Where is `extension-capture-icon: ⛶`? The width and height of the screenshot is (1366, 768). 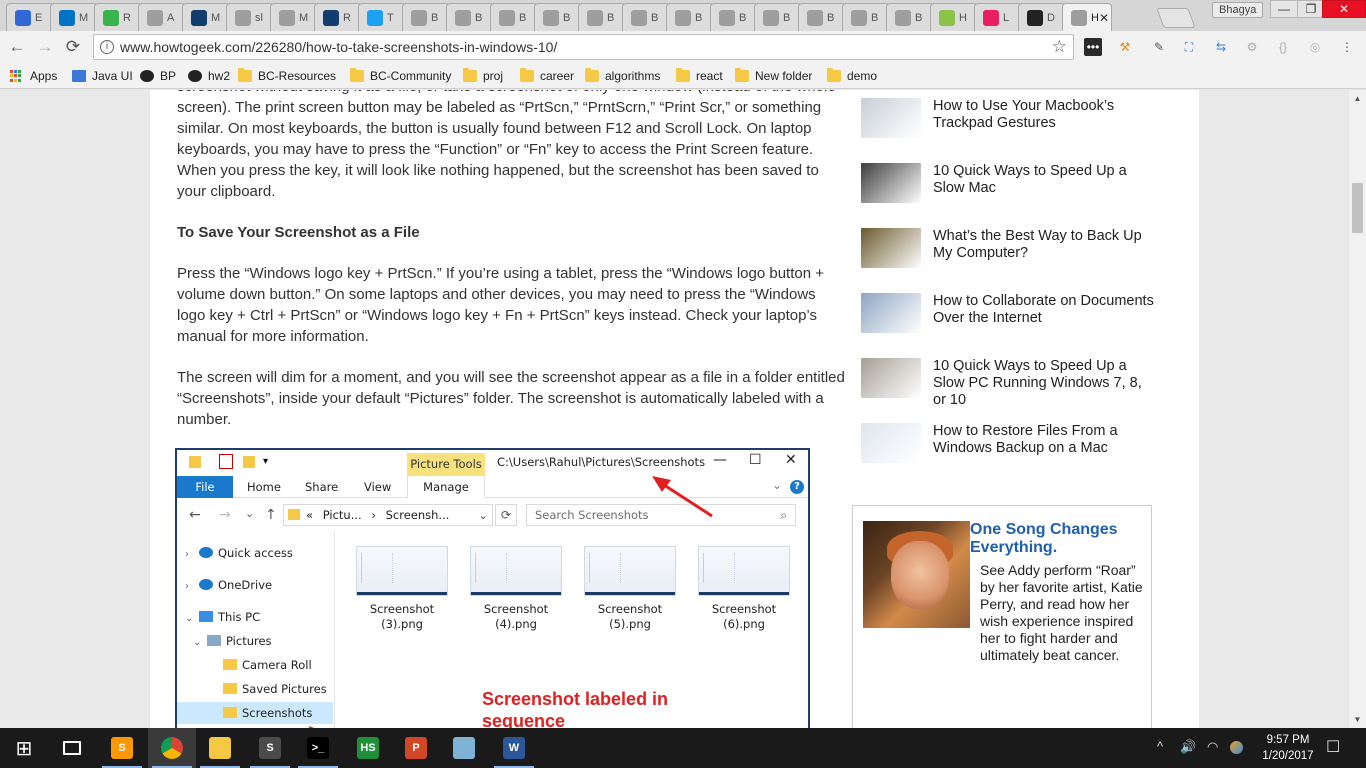
extension-capture-icon: ⛶ is located at coordinates (1189, 47).